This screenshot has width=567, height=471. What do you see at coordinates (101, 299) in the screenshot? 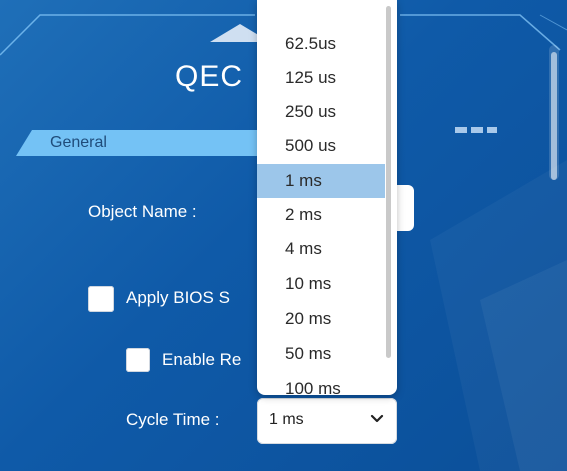
I see `apply-bios-checkbox` at bounding box center [101, 299].